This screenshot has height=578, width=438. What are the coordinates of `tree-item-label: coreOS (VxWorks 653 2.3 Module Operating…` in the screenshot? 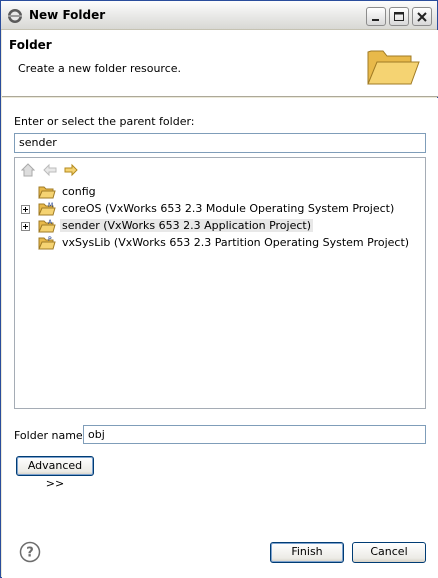 It's located at (228, 208).